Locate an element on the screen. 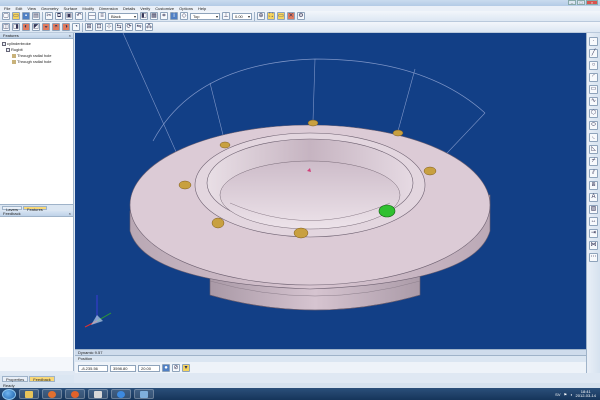 The image size is (600, 400). options-icon: ▾ is located at coordinates (186, 368).